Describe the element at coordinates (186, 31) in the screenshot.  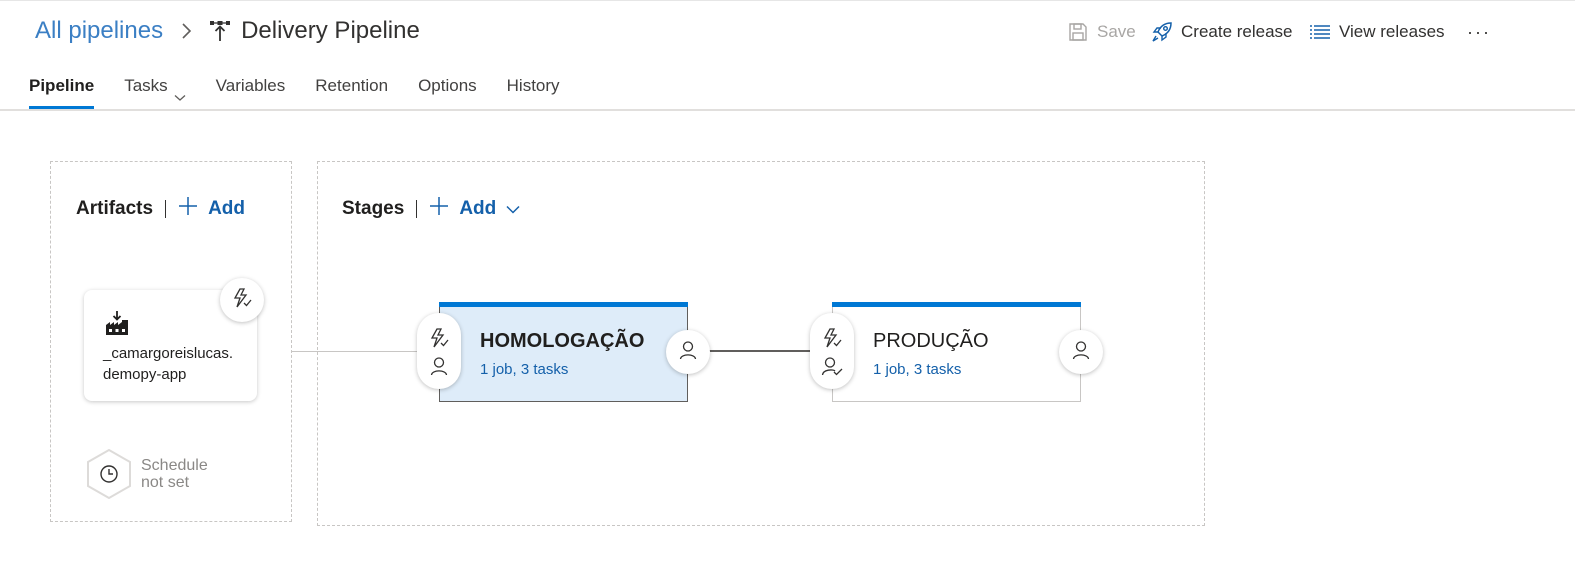
I see `chevron-right-icon` at that location.